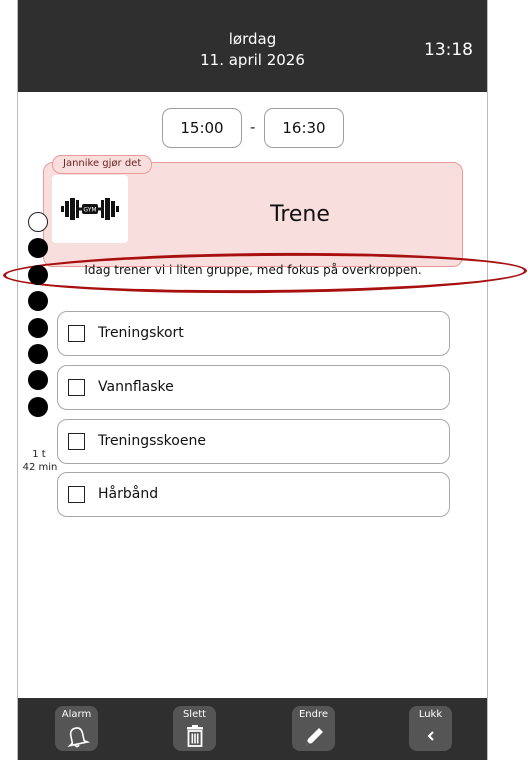  Describe the element at coordinates (194, 714) in the screenshot. I see `delete-button-label: Slett` at that location.